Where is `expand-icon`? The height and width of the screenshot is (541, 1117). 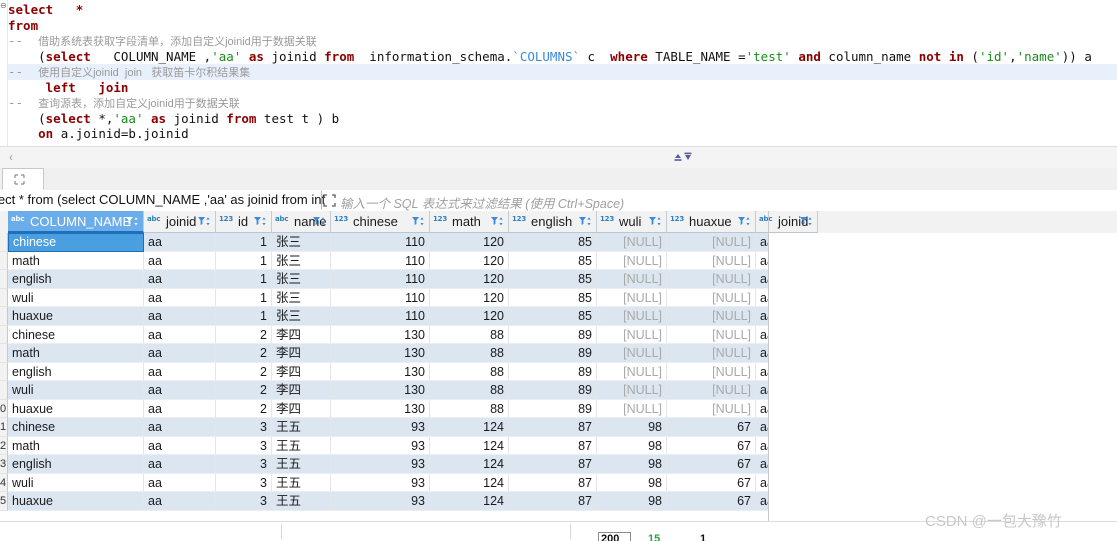 expand-icon is located at coordinates (329, 200).